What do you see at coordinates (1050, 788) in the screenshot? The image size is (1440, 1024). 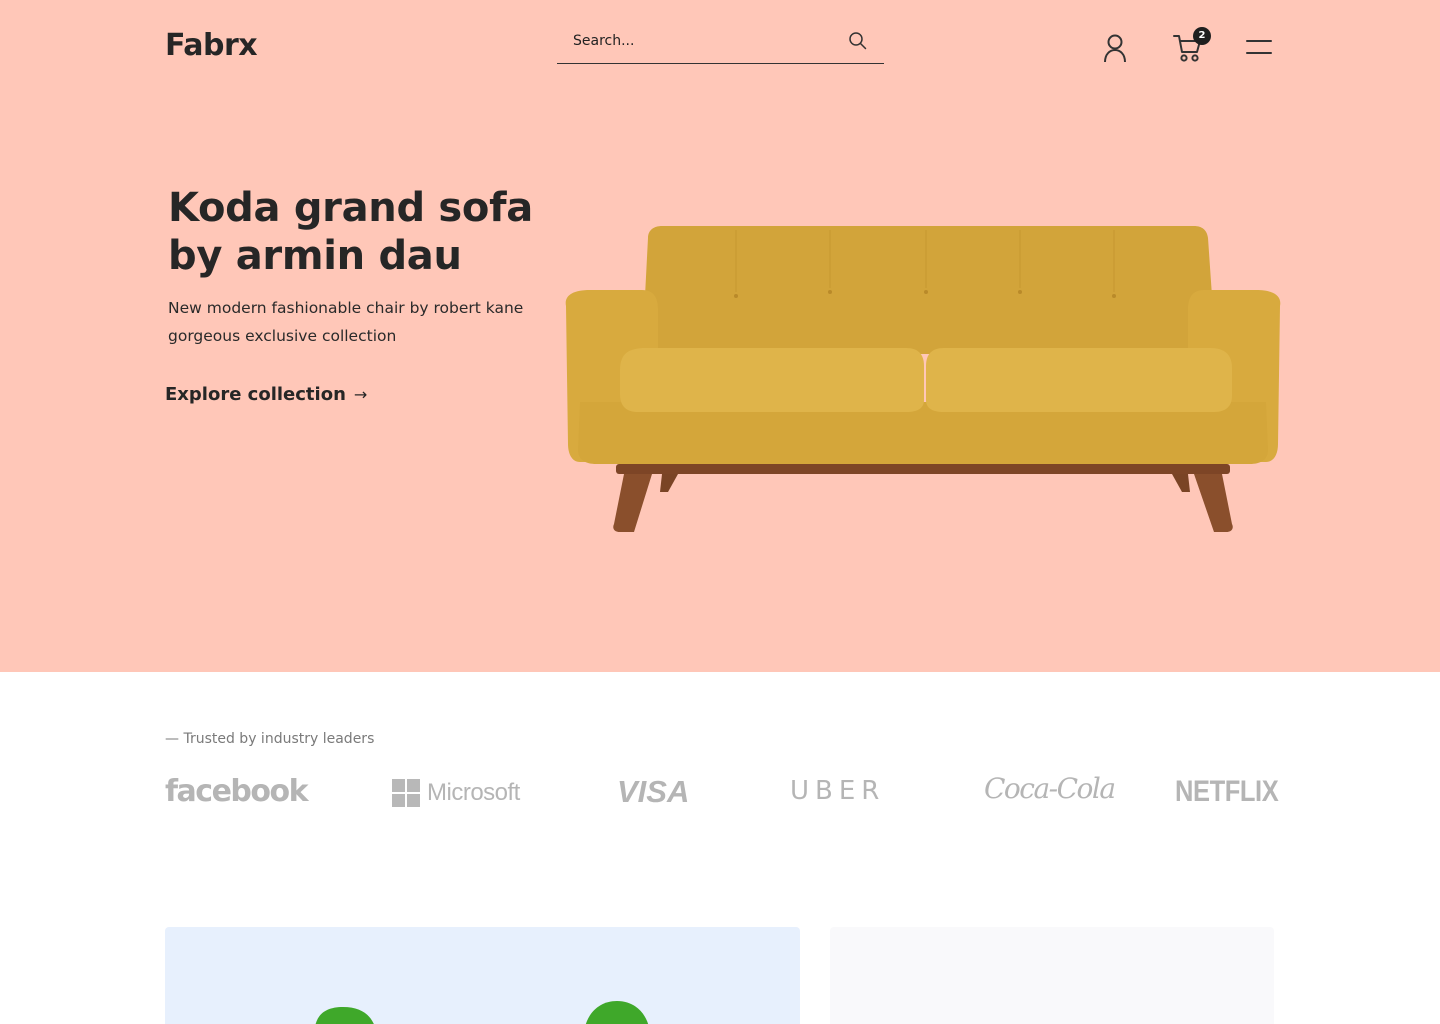 I see `coca-cola-logo: Coca-Cola` at bounding box center [1050, 788].